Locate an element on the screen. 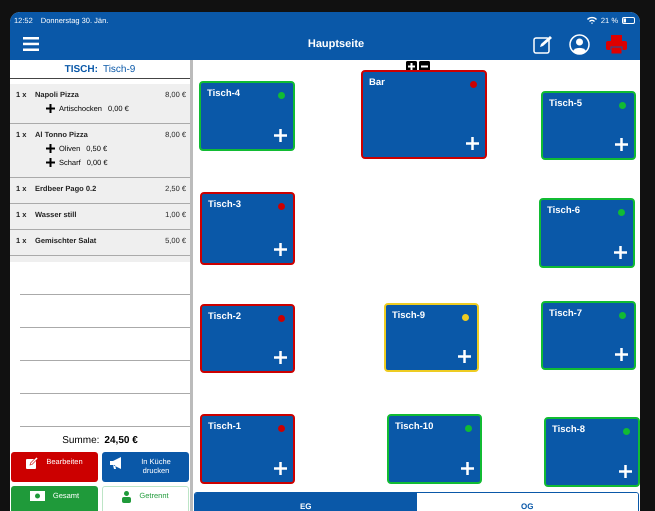  user-icon is located at coordinates (579, 44).